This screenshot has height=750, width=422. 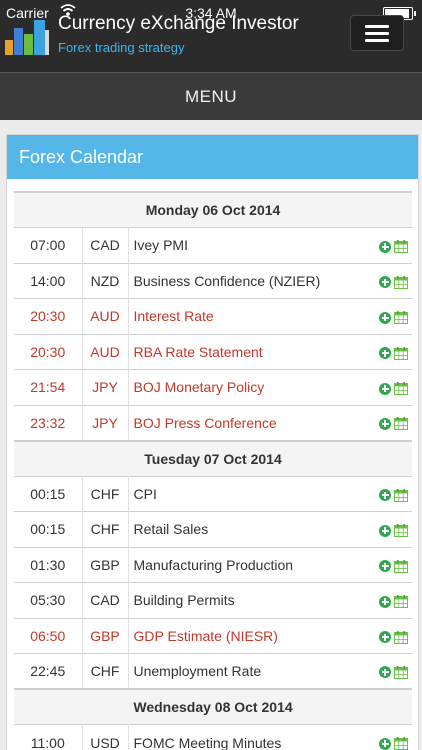 What do you see at coordinates (250, 529) in the screenshot?
I see `event-name: Retail Sales` at bounding box center [250, 529].